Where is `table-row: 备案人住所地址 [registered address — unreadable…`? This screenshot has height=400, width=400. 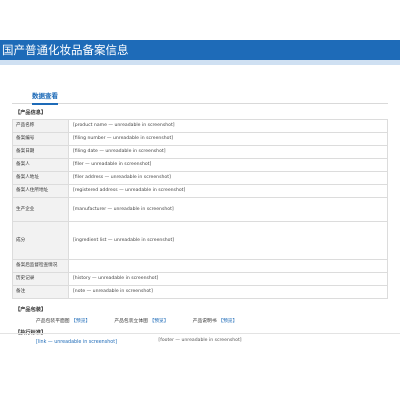 table-row: 备案人住所地址 [registered address — unreadable… is located at coordinates (200, 191).